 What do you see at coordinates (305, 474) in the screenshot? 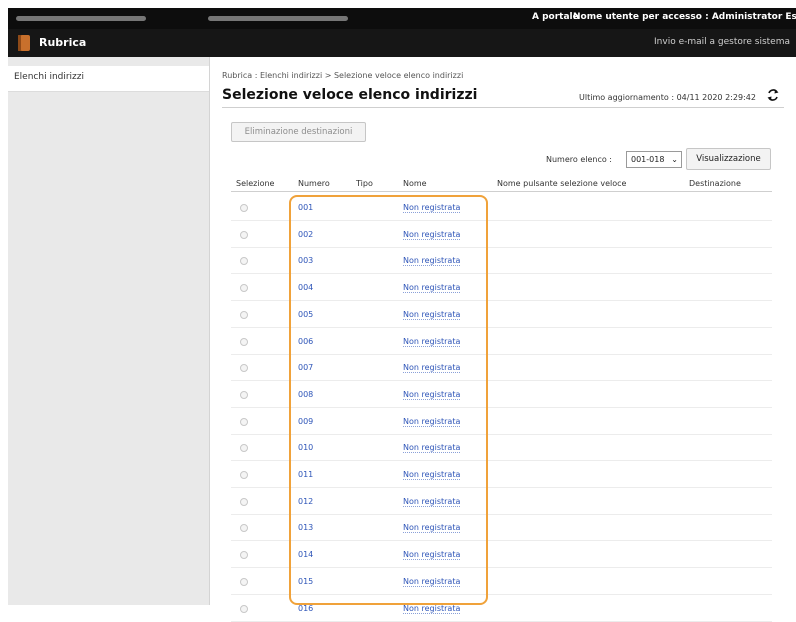
I see `entry-number-link: 011` at bounding box center [305, 474].